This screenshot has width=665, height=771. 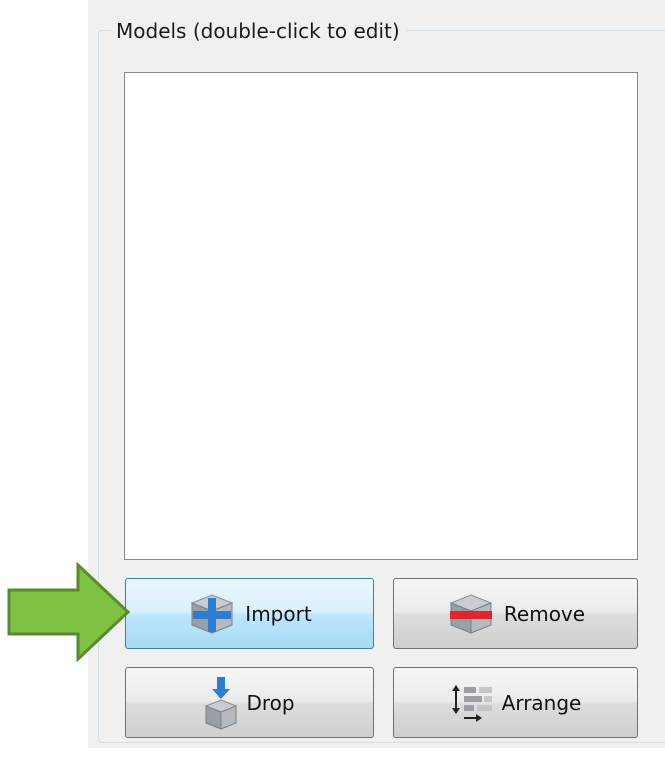 I want to click on import-button-label: Import, so click(x=278, y=613).